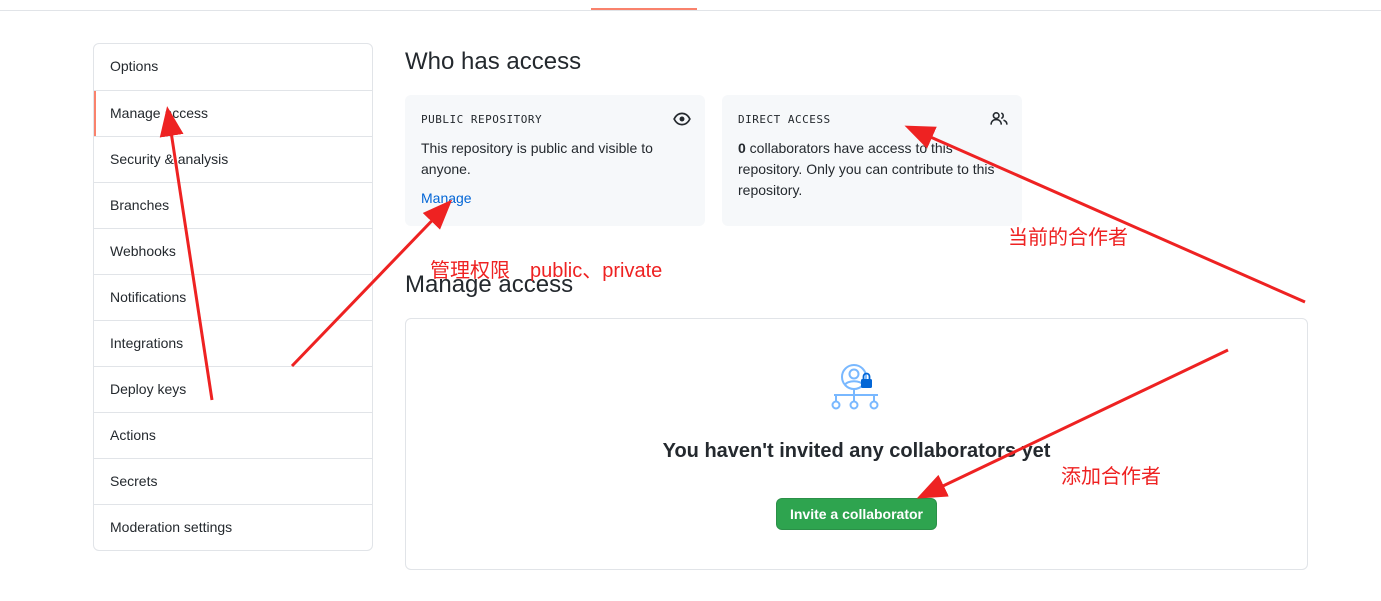 This screenshot has width=1381, height=601. What do you see at coordinates (233, 527) in the screenshot?
I see `sidebar-item-moderation-settings: Moderation settings` at bounding box center [233, 527].